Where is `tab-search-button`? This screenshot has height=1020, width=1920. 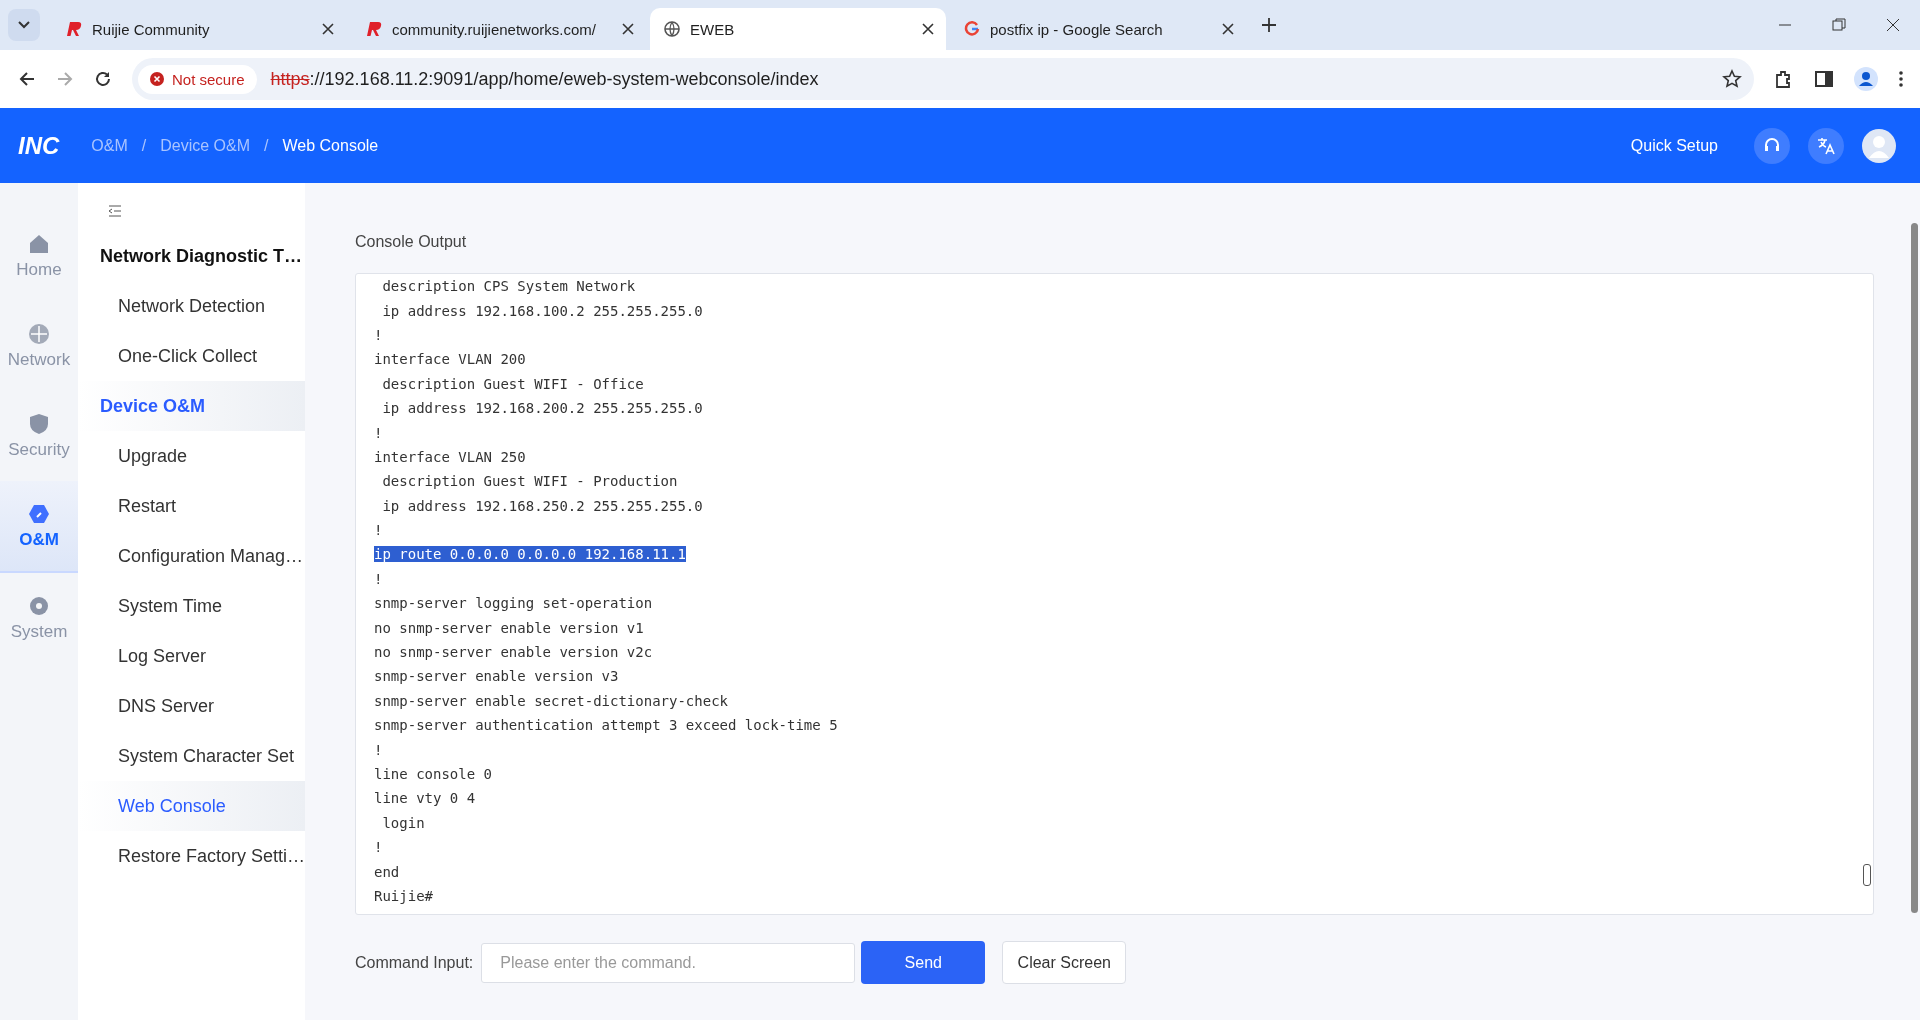 tab-search-button is located at coordinates (24, 25).